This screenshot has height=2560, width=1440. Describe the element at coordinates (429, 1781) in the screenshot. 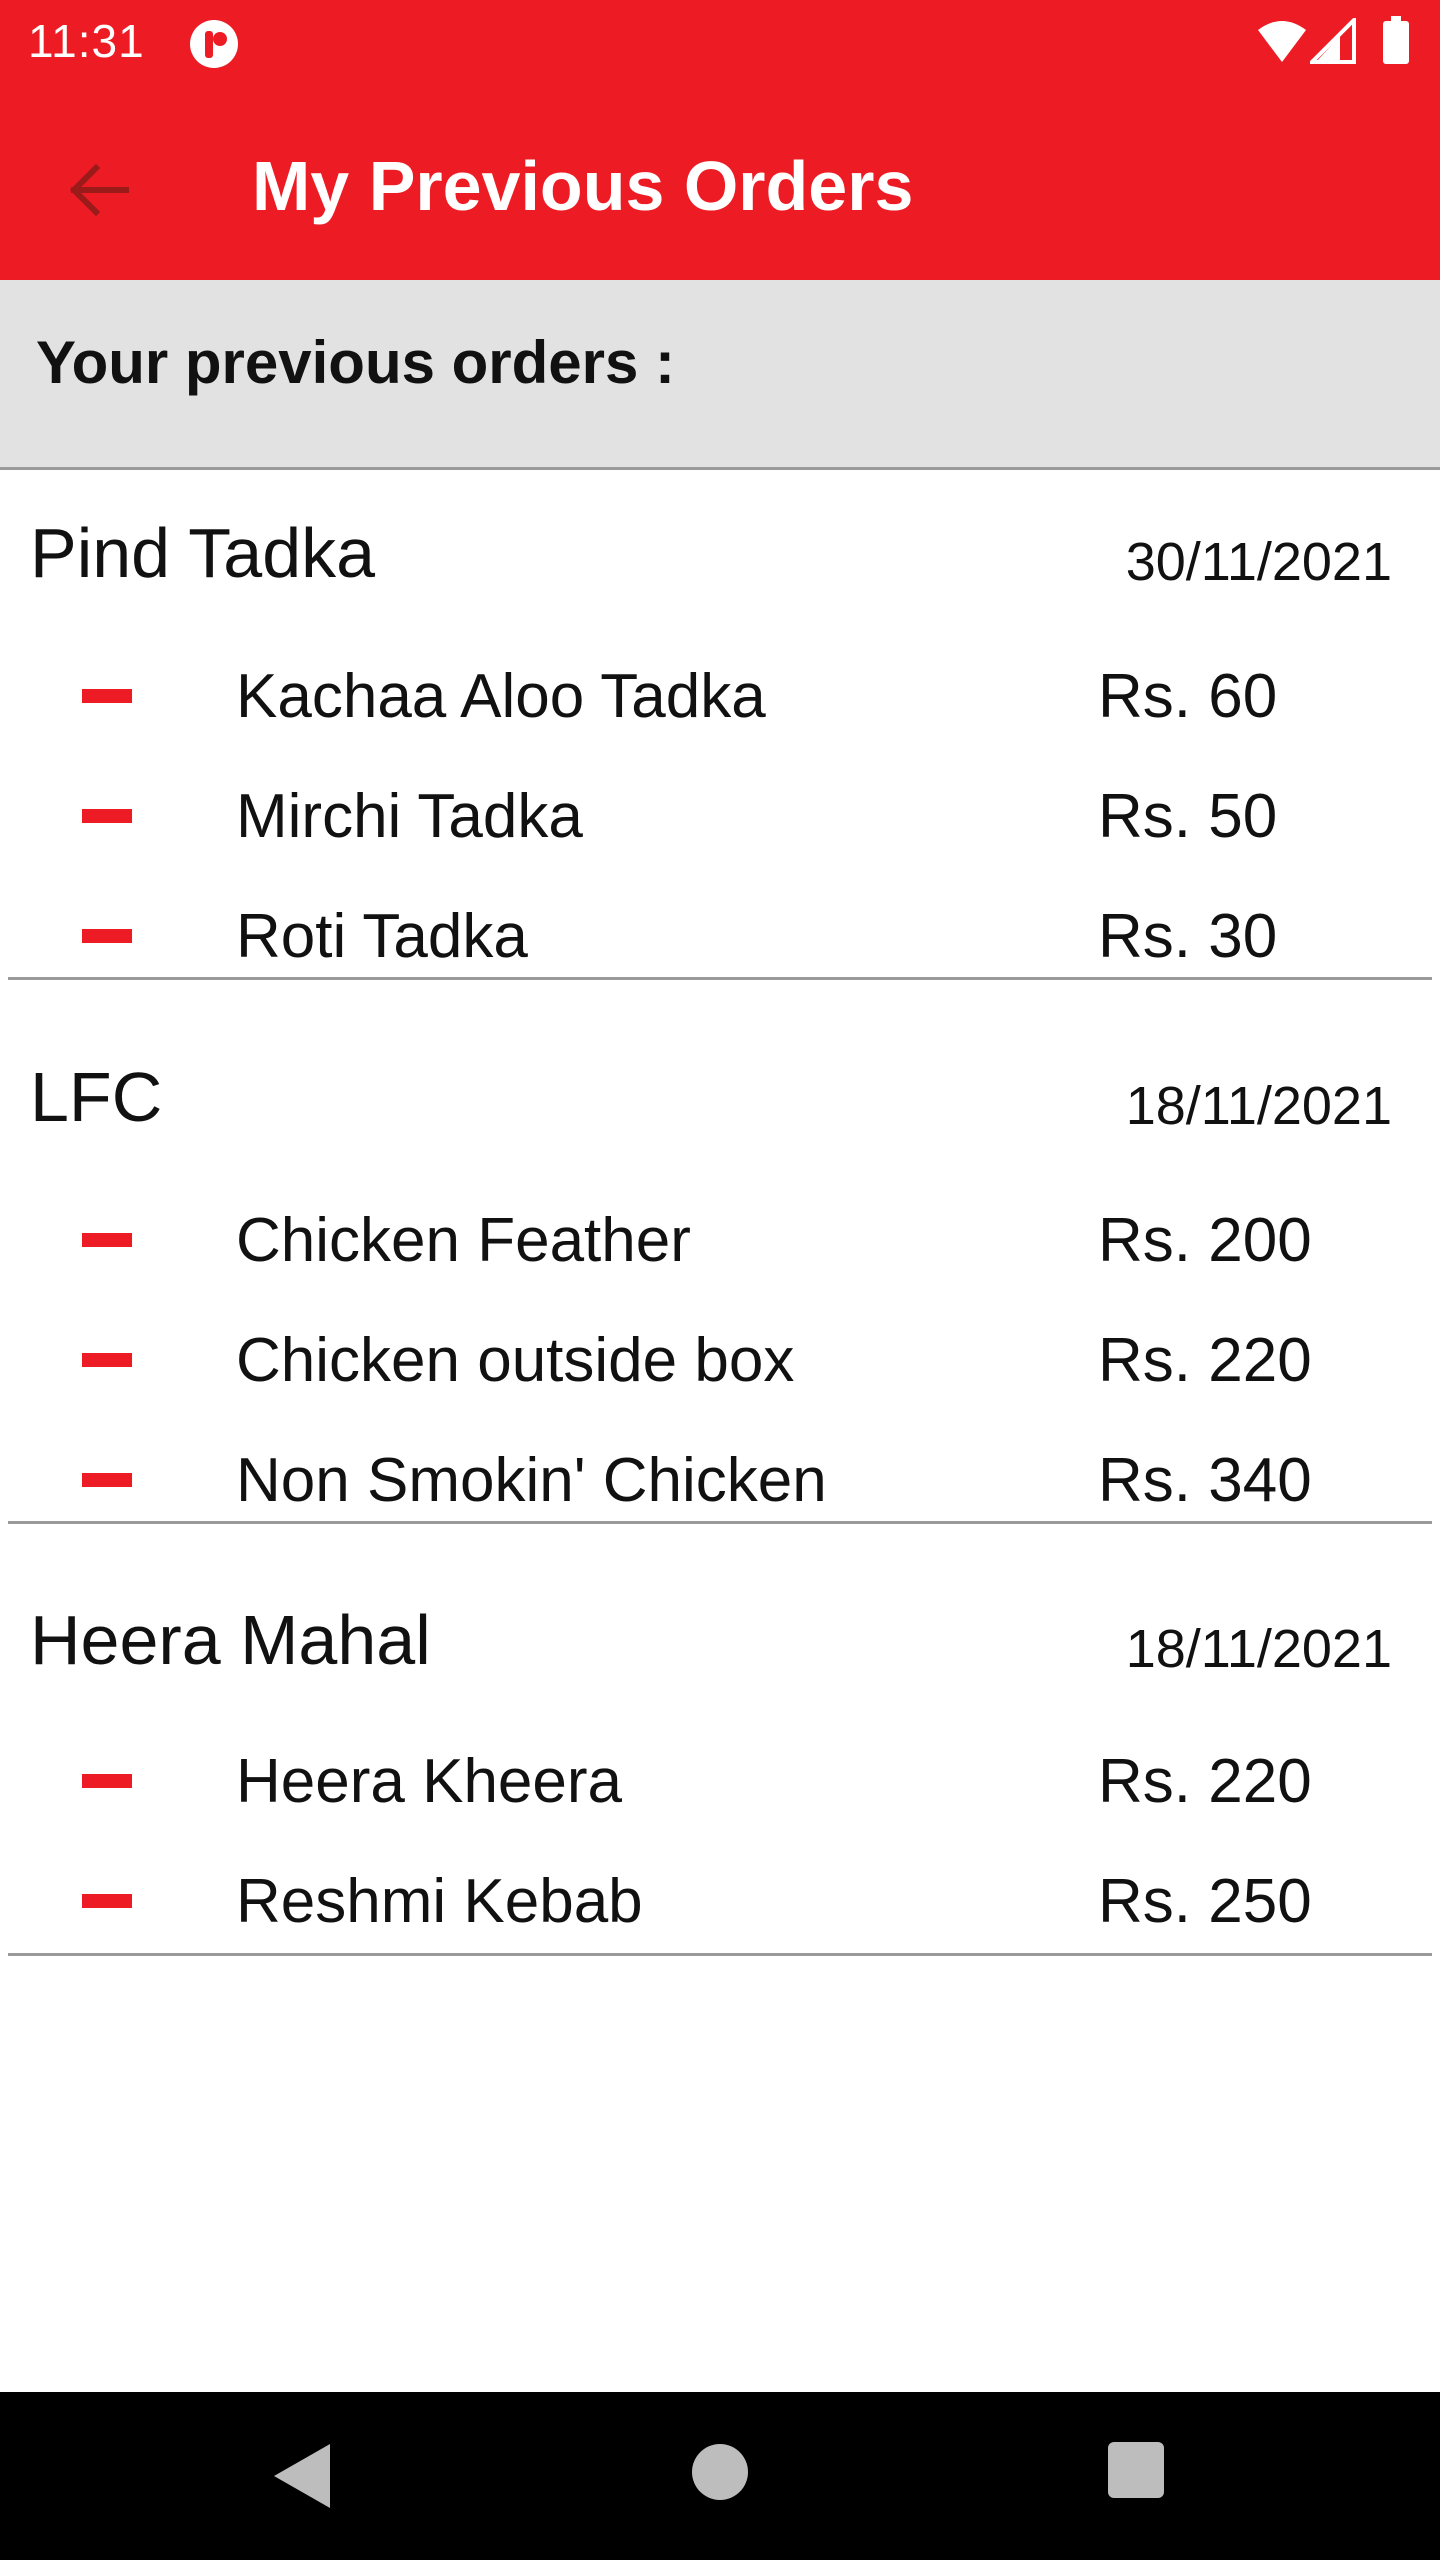

I see `item-name: Heera Kheera` at that location.